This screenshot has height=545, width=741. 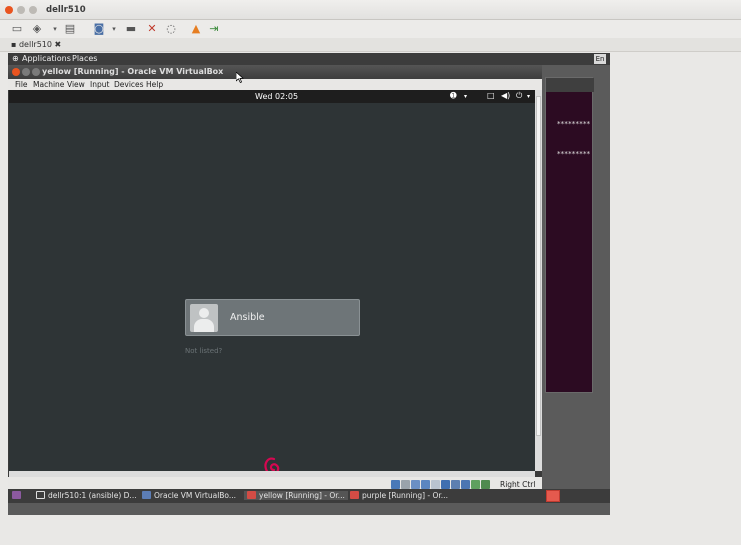 What do you see at coordinates (196, 29) in the screenshot?
I see `minimize-window-icon: ▲` at bounding box center [196, 29].